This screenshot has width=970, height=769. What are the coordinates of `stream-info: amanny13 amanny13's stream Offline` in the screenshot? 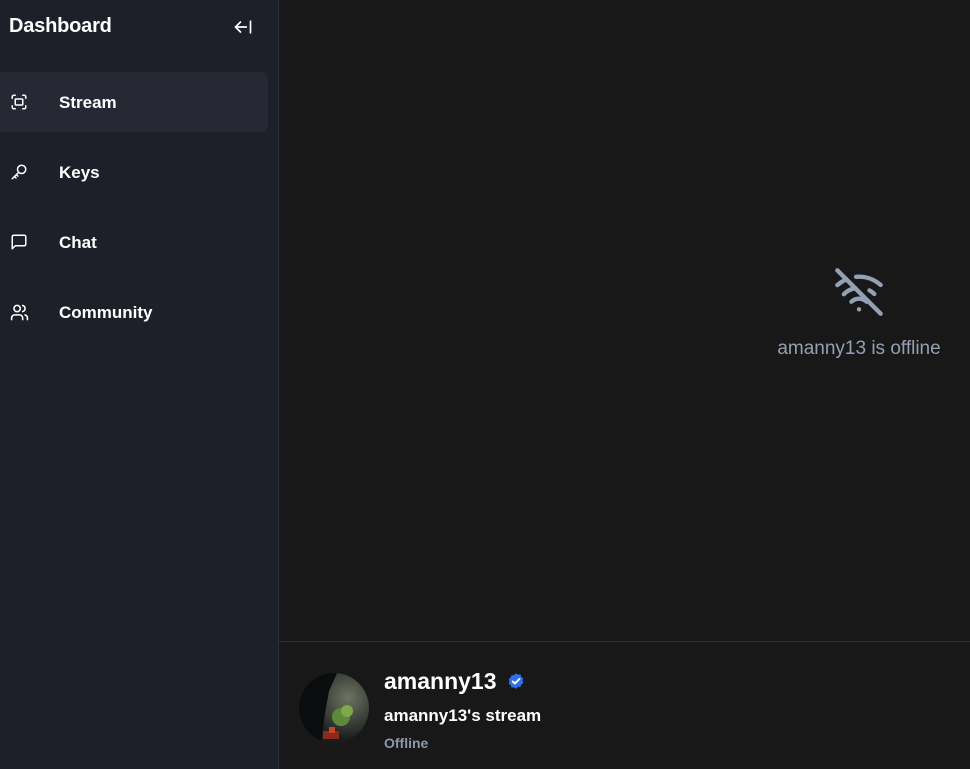 It's located at (624, 706).